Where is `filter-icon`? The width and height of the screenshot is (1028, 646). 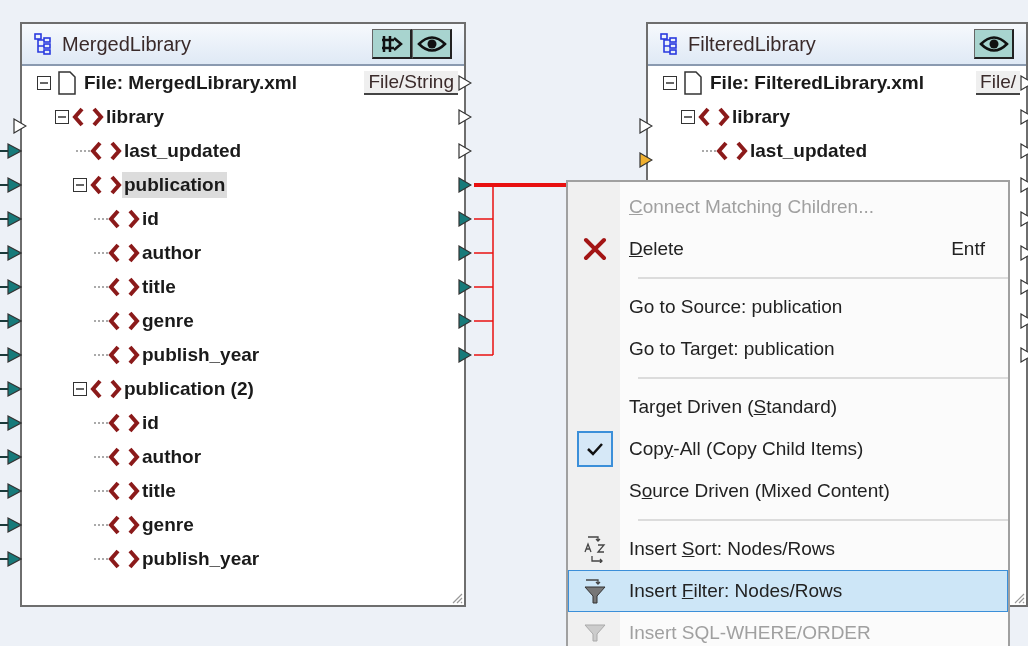 filter-icon is located at coordinates (595, 633).